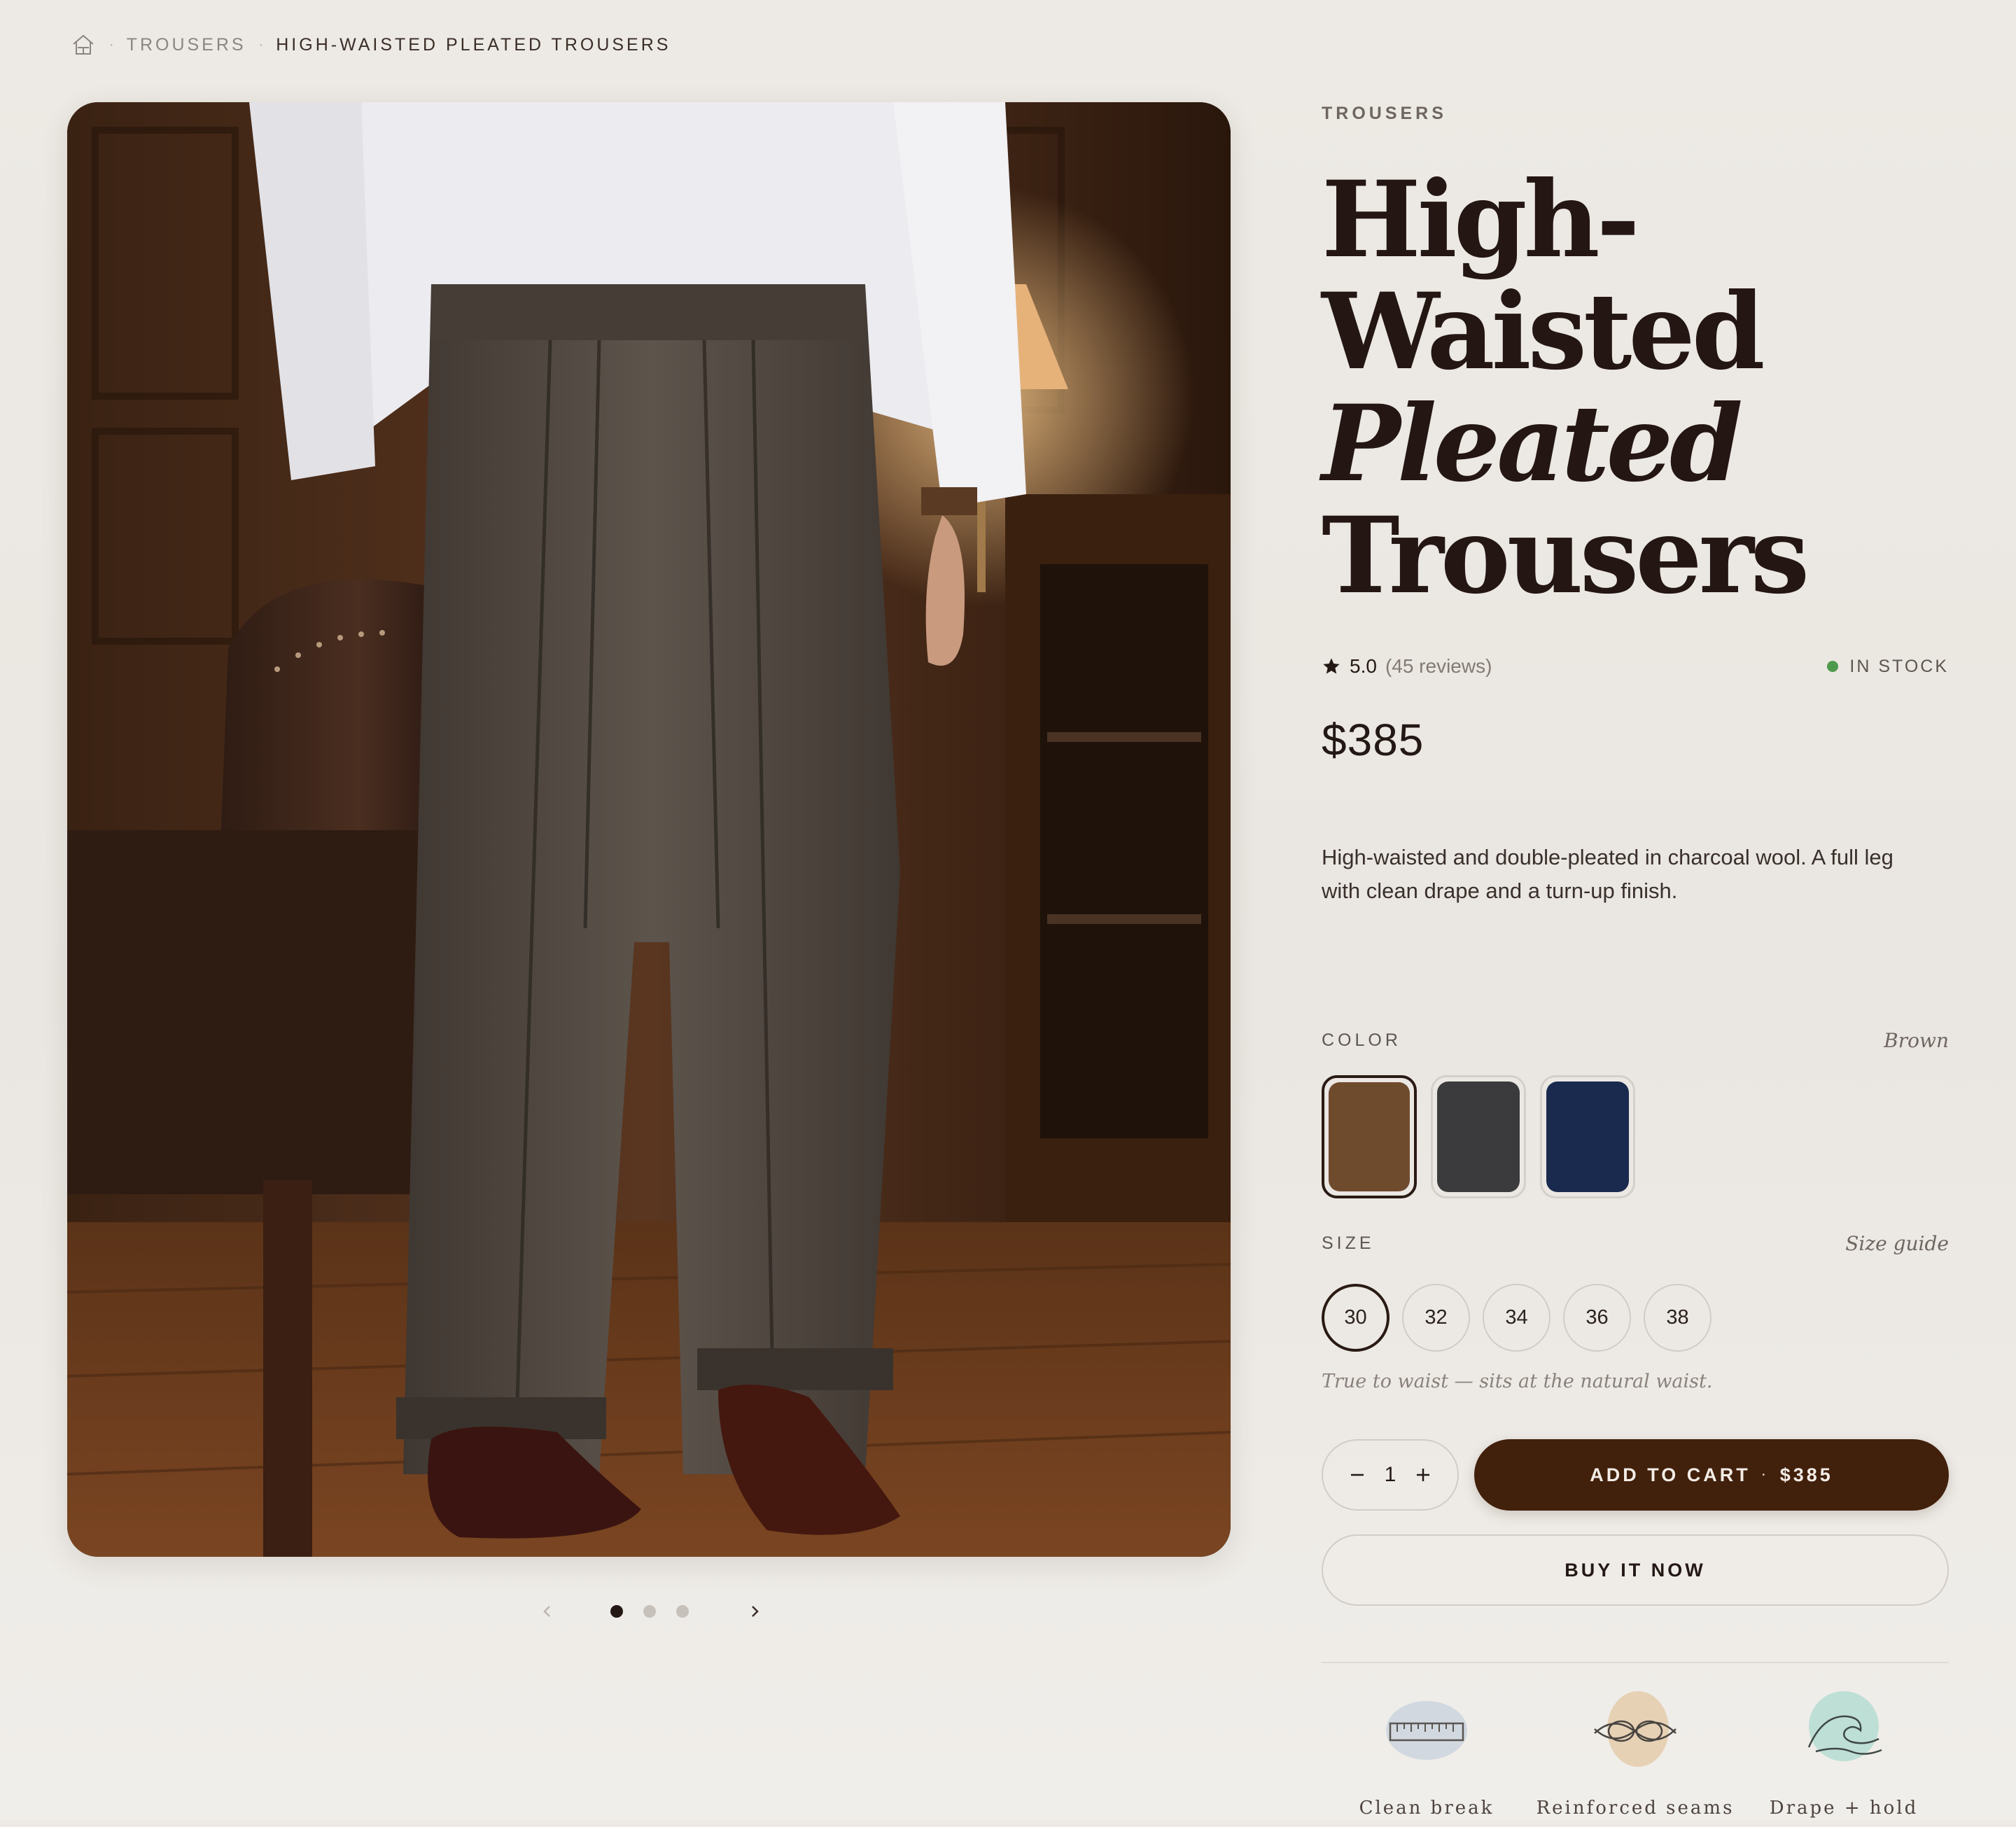 This screenshot has width=2016, height=1827. I want to click on swatch-charcoal, so click(1478, 1136).